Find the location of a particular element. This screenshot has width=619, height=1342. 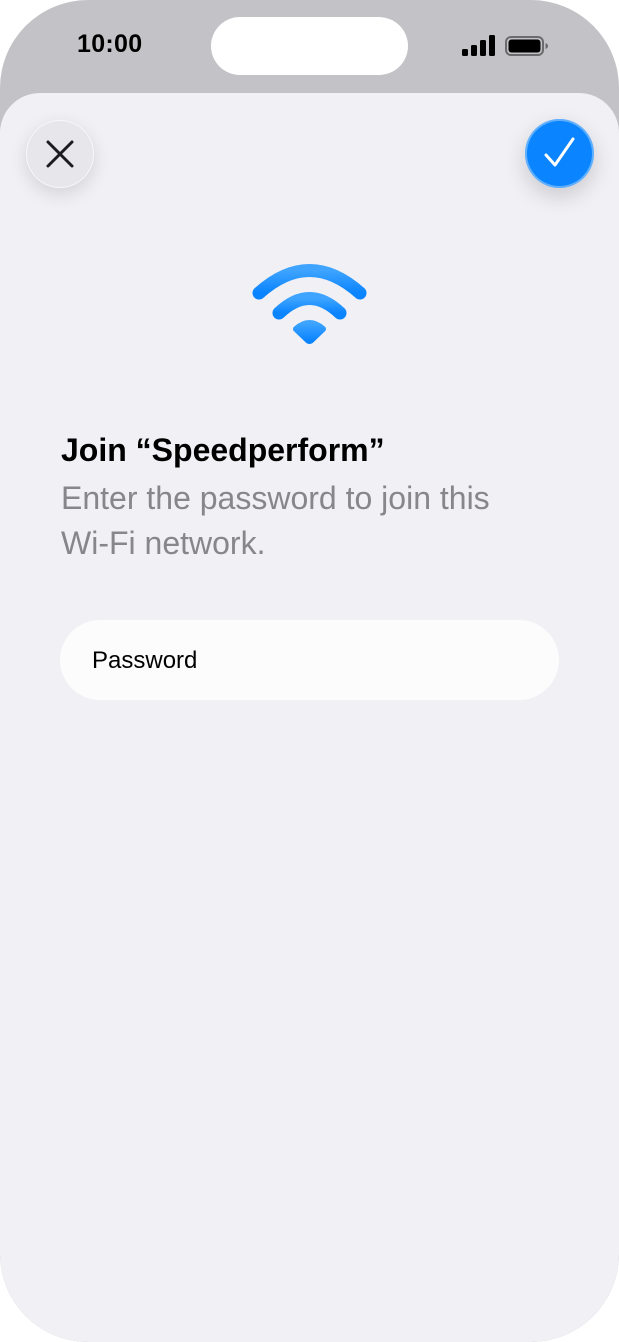

password-placeholder: Password is located at coordinates (145, 660).